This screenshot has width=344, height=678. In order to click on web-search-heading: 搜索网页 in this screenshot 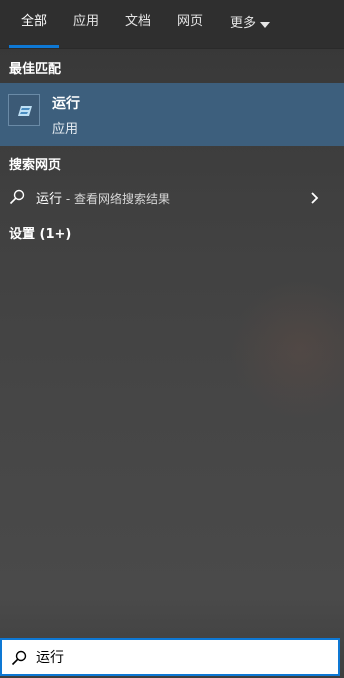, I will do `click(35, 165)`.